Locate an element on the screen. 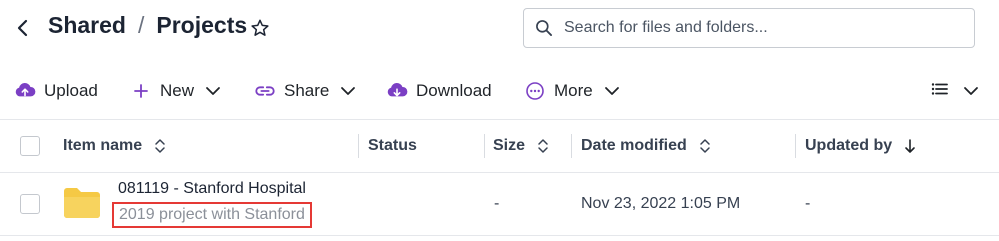  row-updated-by: - is located at coordinates (808, 203).